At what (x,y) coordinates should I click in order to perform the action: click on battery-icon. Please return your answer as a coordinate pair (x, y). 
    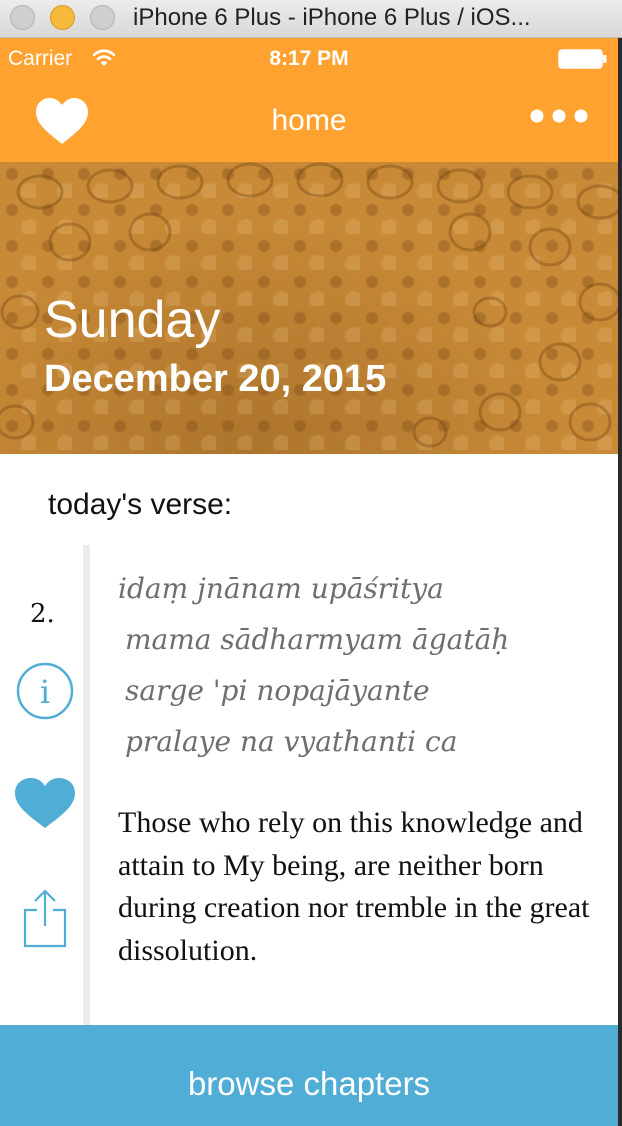
    Looking at the image, I should click on (583, 61).